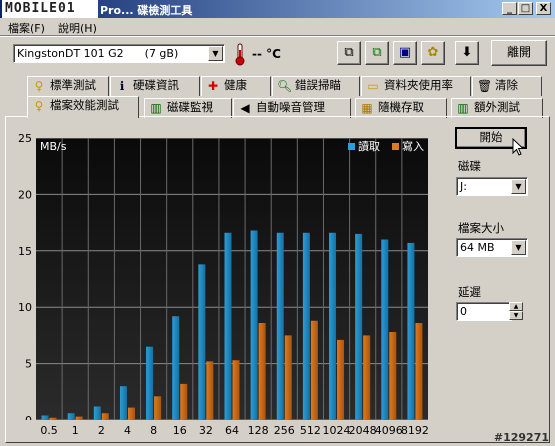  I want to click on tab-label: 健康, so click(235, 85).